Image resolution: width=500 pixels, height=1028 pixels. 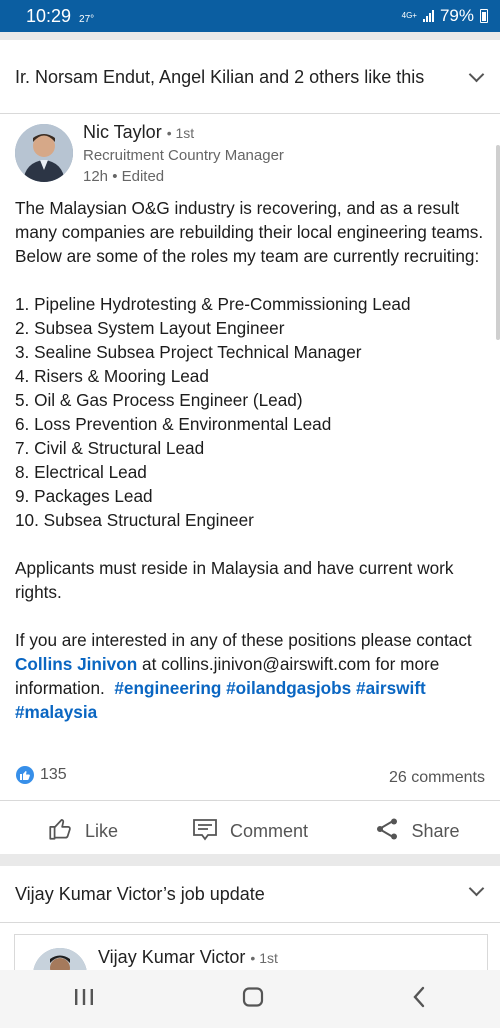 What do you see at coordinates (87, 19) in the screenshot?
I see `temperature: 27°` at bounding box center [87, 19].